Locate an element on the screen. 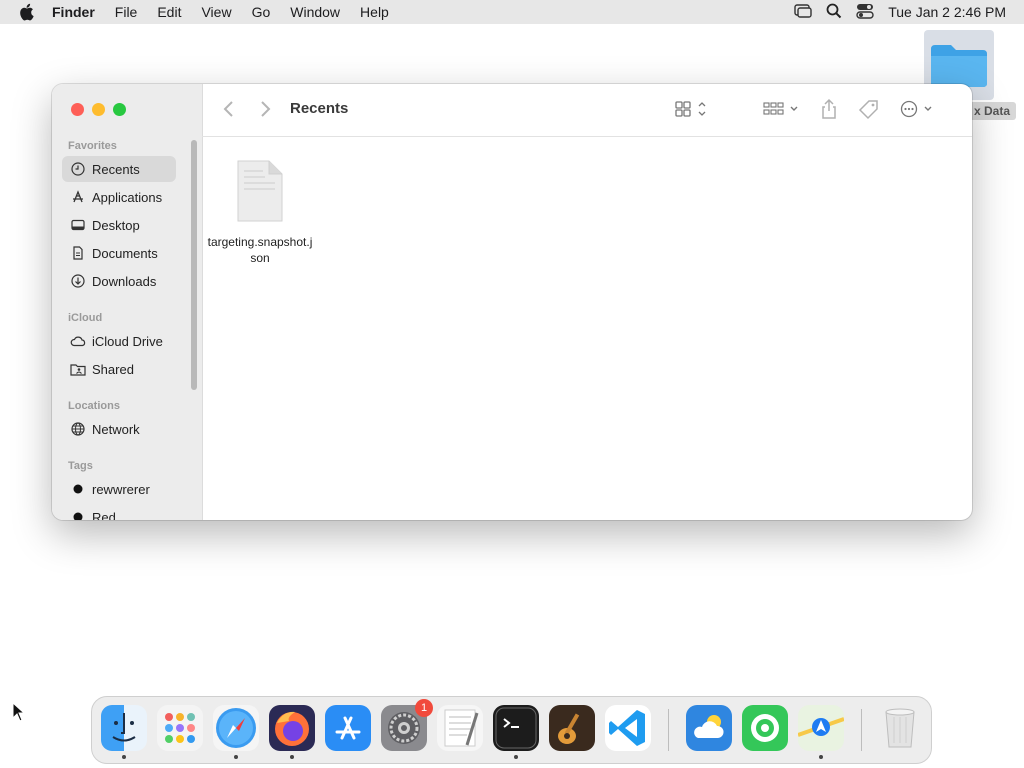 This screenshot has height=768, width=1024. menu-file: File is located at coordinates (126, 12).